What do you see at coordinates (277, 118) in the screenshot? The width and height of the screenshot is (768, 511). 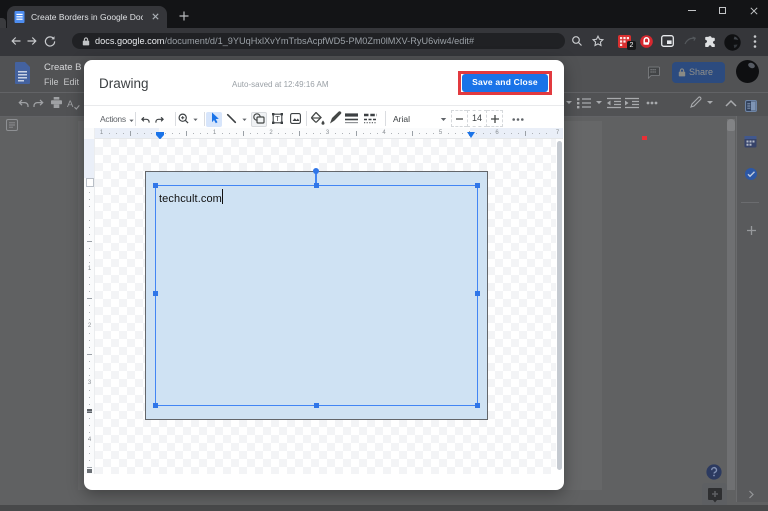 I see `svg-text: T` at bounding box center [277, 118].